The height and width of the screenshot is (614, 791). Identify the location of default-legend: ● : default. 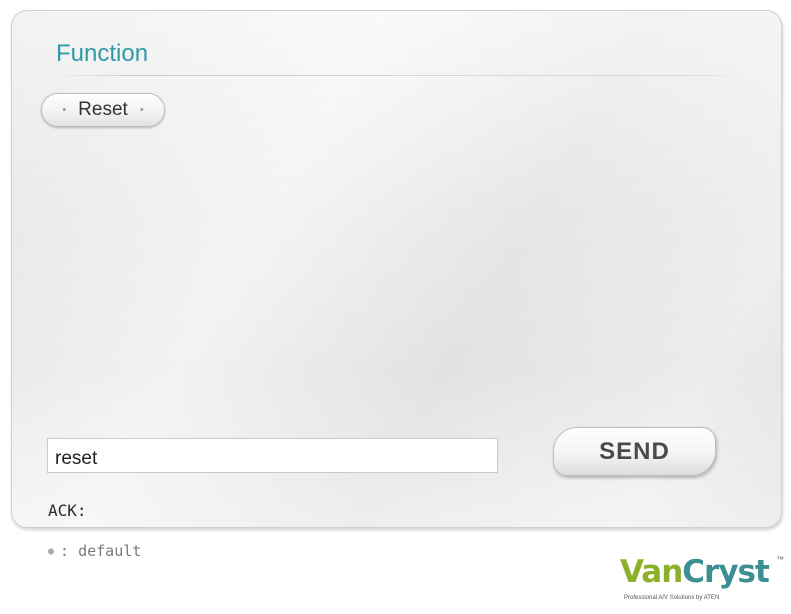
(94, 551).